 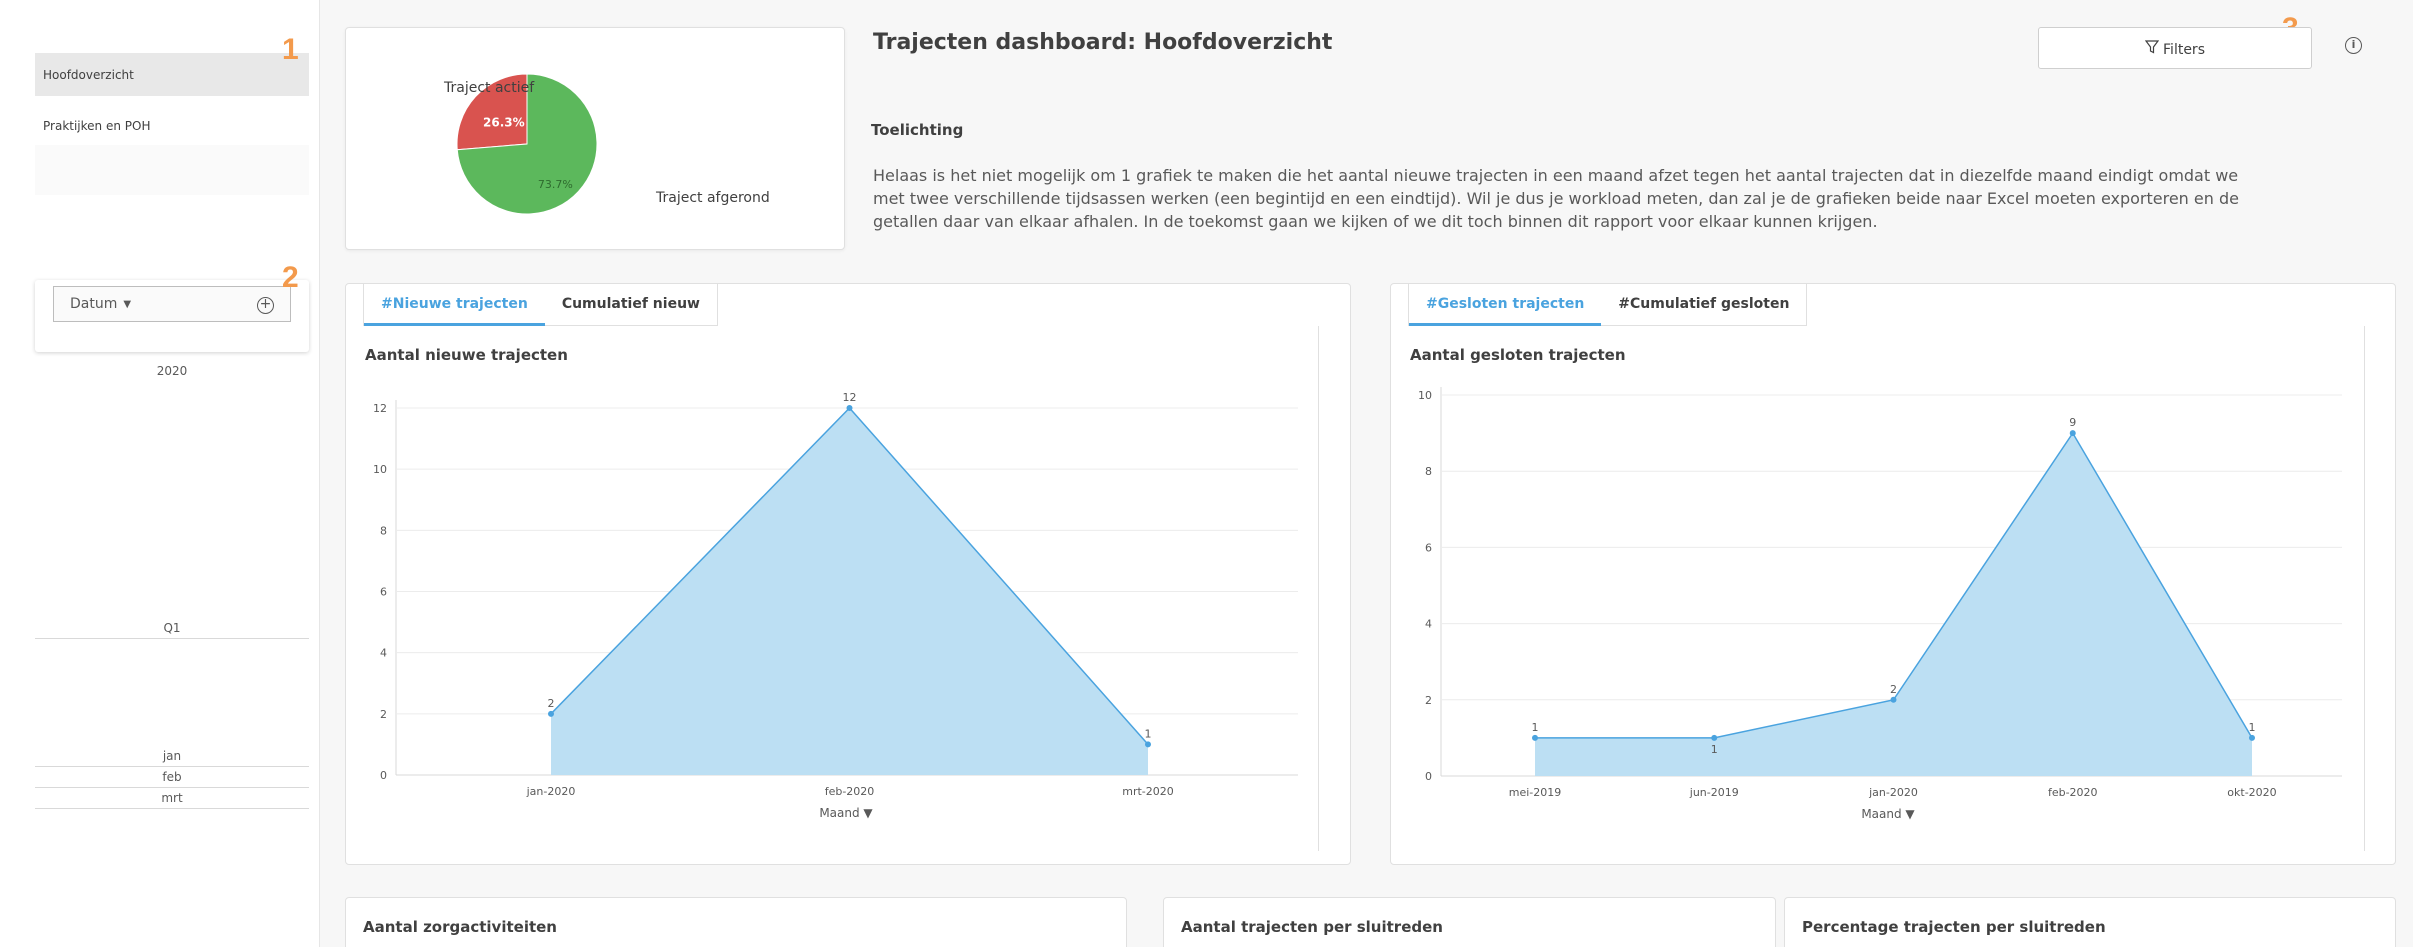 I want to click on data-label: 9, so click(x=2072, y=422).